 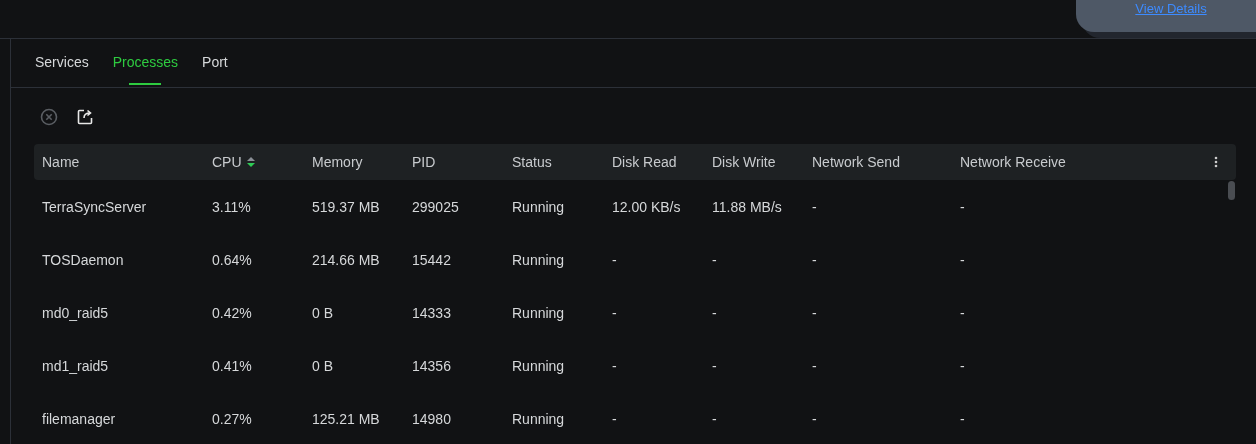 What do you see at coordinates (856, 162) in the screenshot?
I see `column-header: Network Send` at bounding box center [856, 162].